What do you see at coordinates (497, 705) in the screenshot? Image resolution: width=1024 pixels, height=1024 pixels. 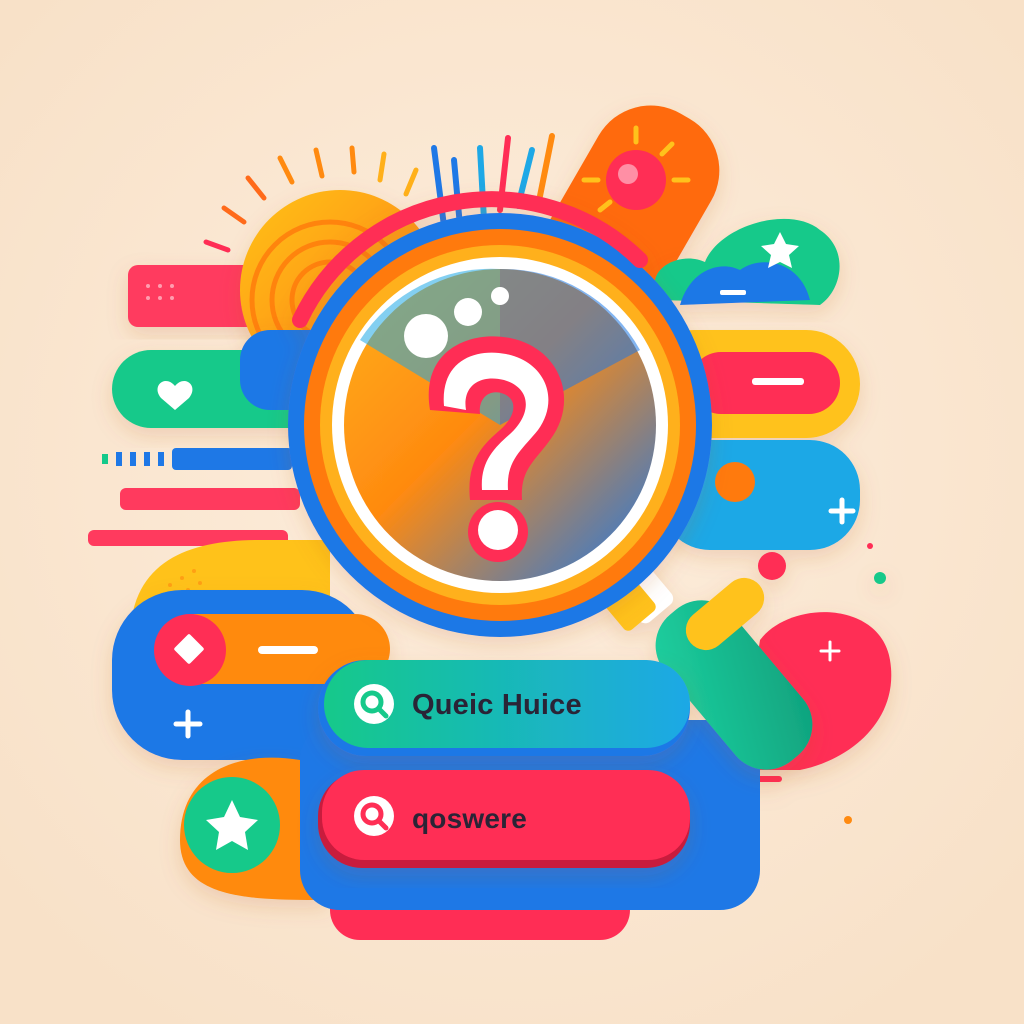 I see `search-field-1-label: Queic Huice` at bounding box center [497, 705].